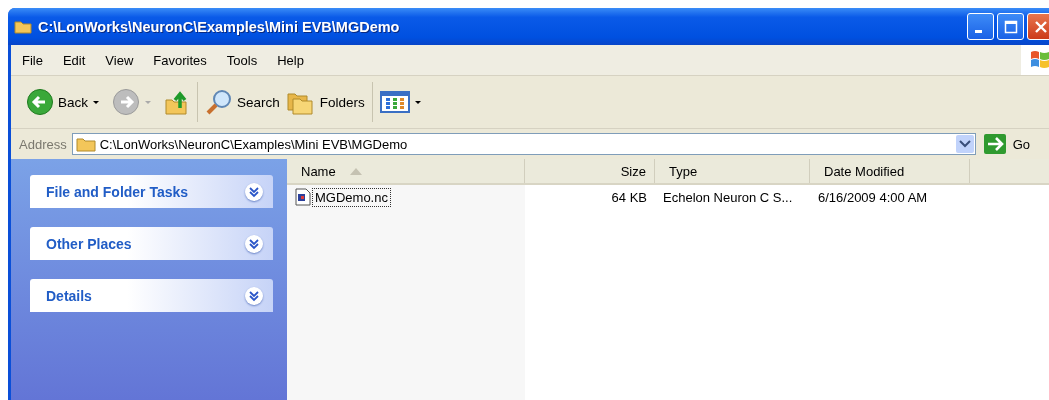 This screenshot has width=1049, height=400. I want to click on menu-item: View, so click(119, 60).